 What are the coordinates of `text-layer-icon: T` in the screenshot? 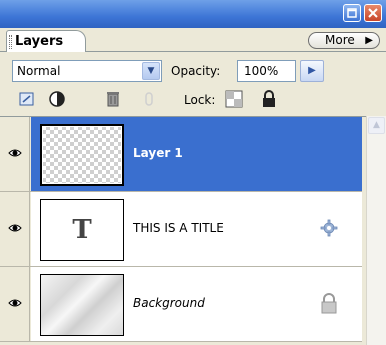 It's located at (82, 230).